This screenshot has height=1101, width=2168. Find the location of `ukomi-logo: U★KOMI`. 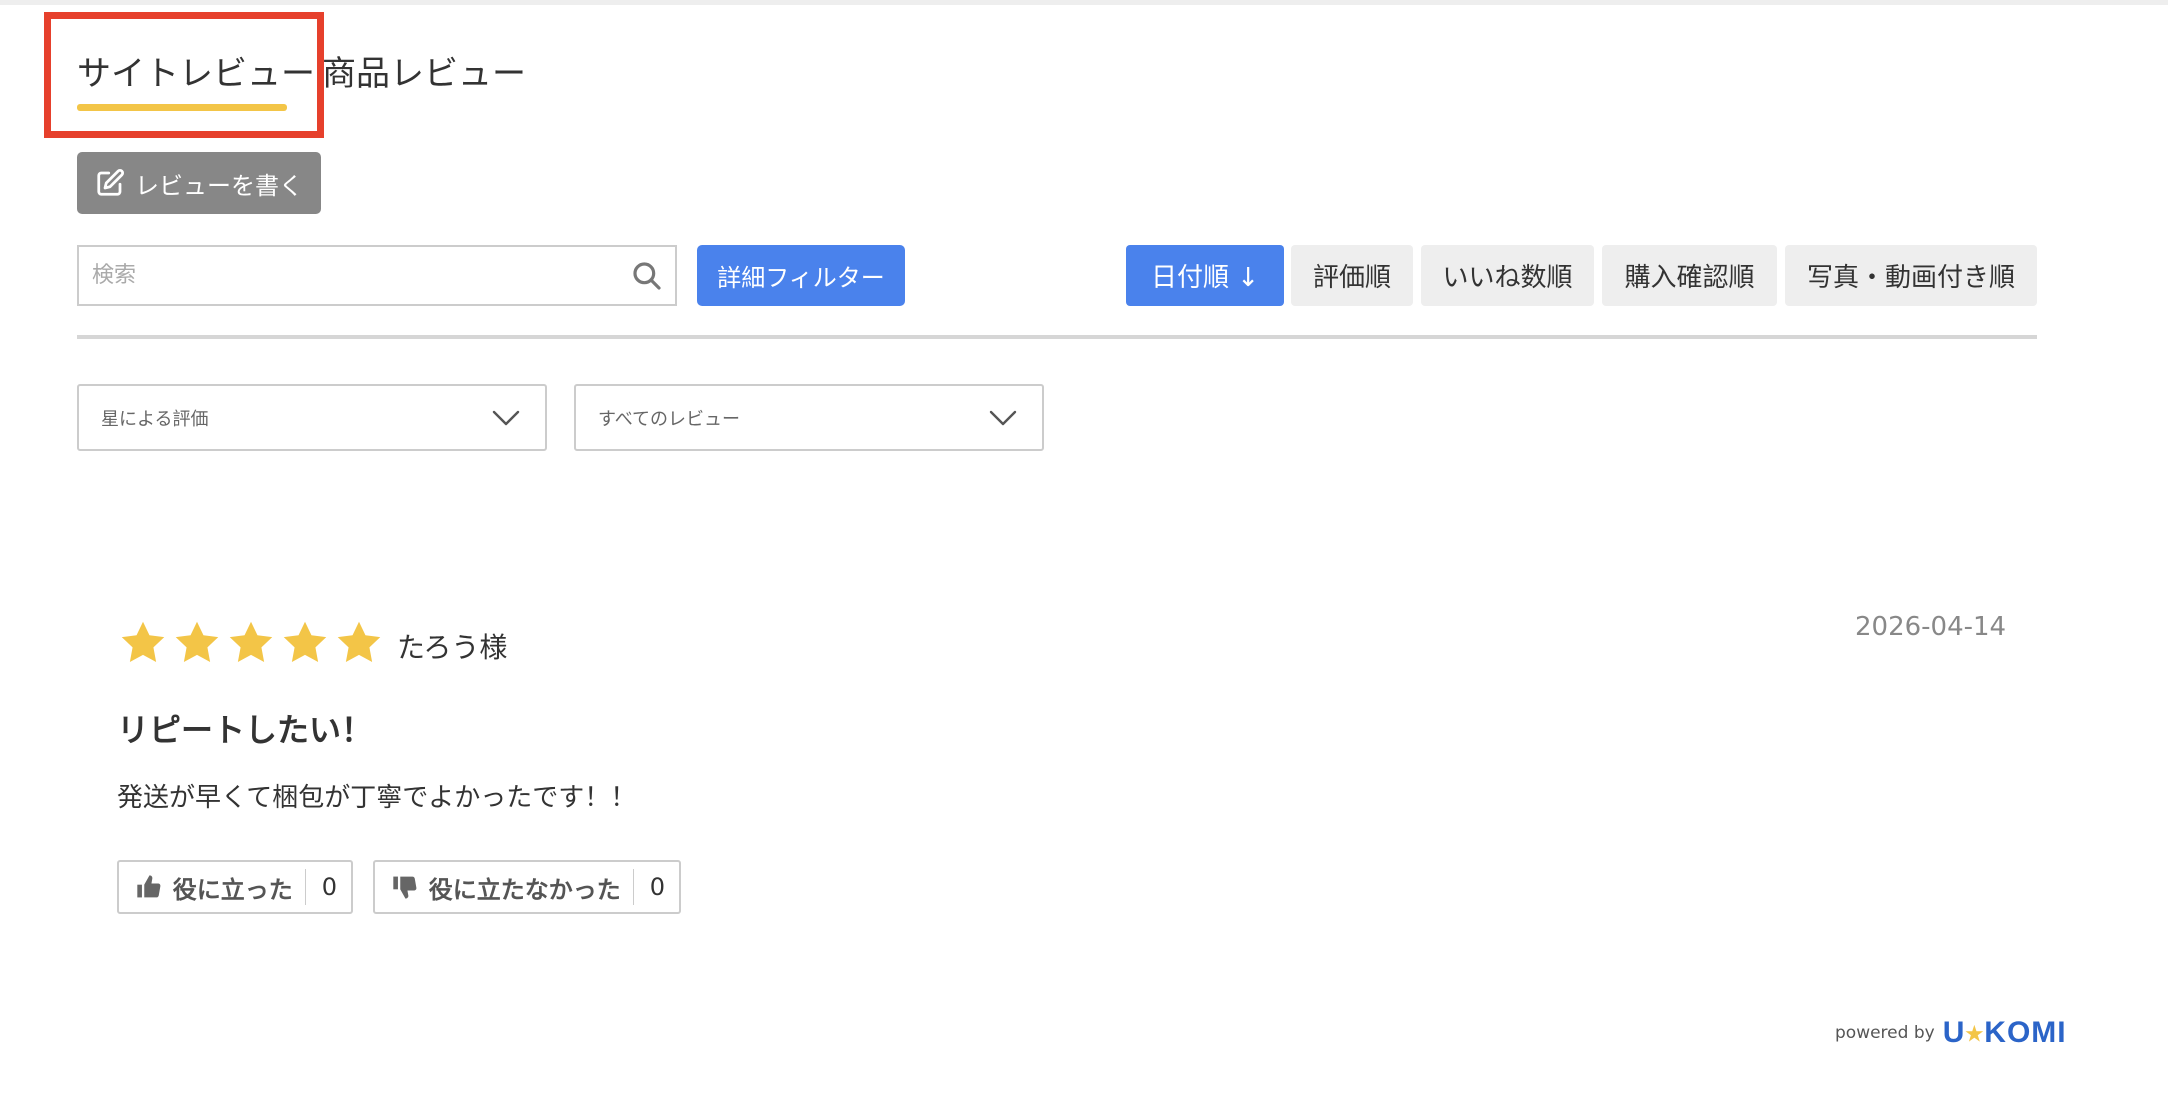

ukomi-logo: U★KOMI is located at coordinates (2004, 1032).